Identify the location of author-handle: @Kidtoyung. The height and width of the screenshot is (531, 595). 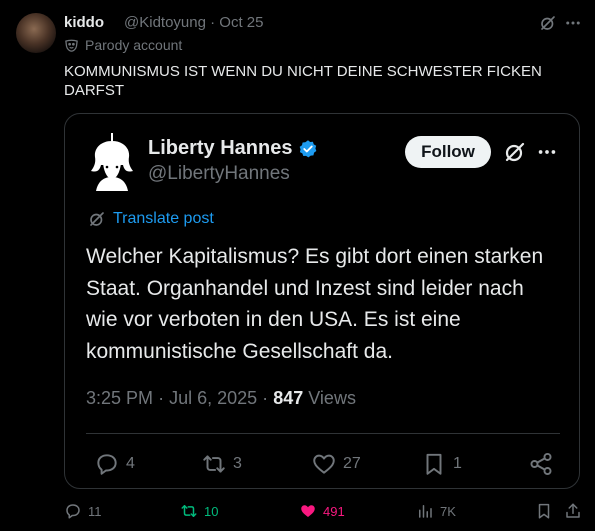
(165, 22).